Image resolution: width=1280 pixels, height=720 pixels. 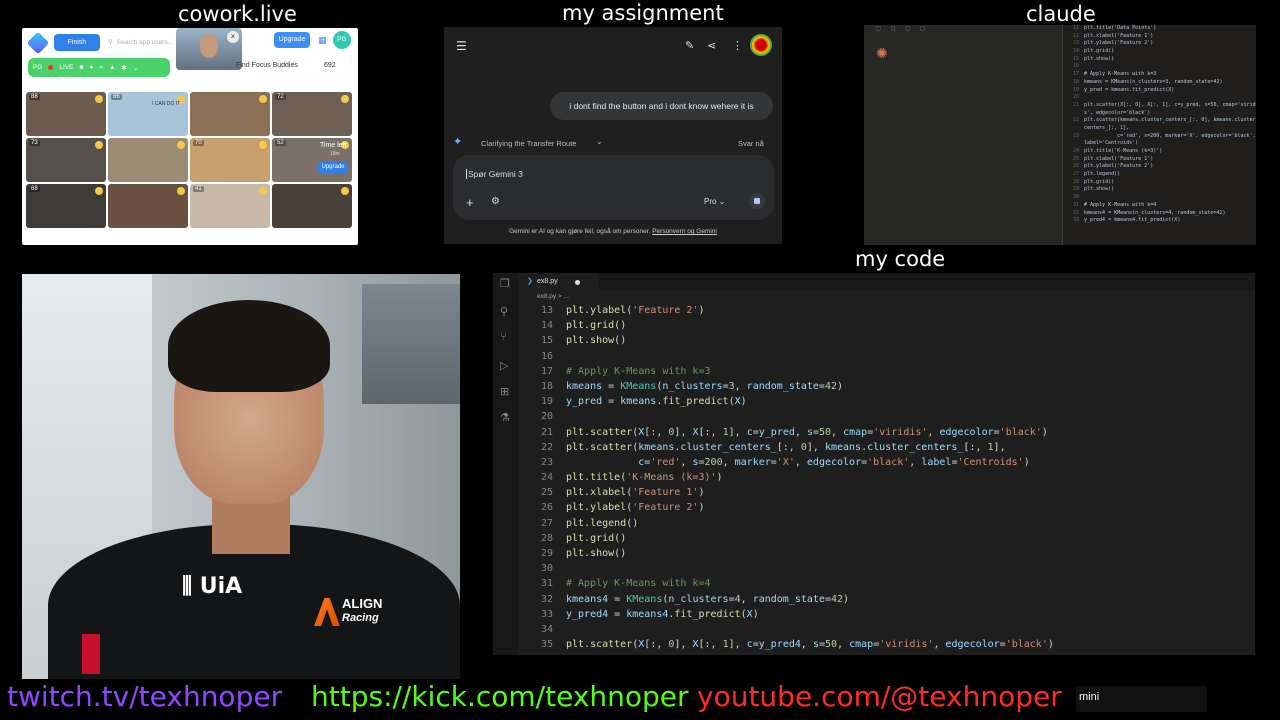 What do you see at coordinates (123, 68) in the screenshot?
I see `settings-icon: ✱` at bounding box center [123, 68].